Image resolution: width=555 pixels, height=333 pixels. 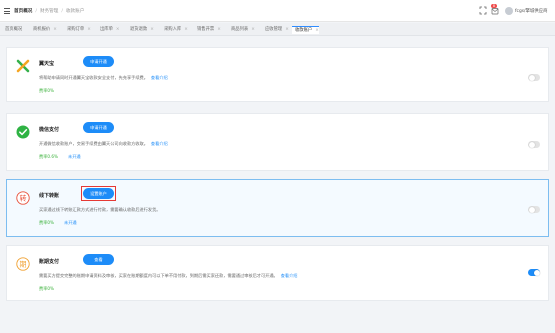 What do you see at coordinates (49, 156) in the screenshot?
I see `rate-text: 费率0.6%` at bounding box center [49, 156].